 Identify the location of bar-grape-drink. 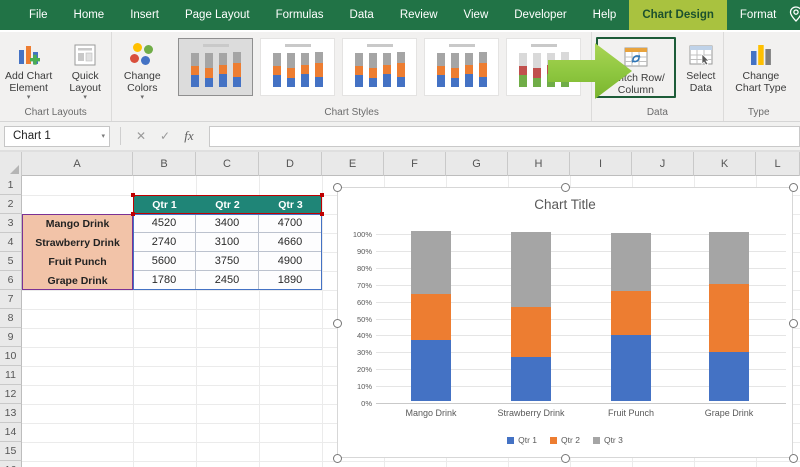
(729, 316).